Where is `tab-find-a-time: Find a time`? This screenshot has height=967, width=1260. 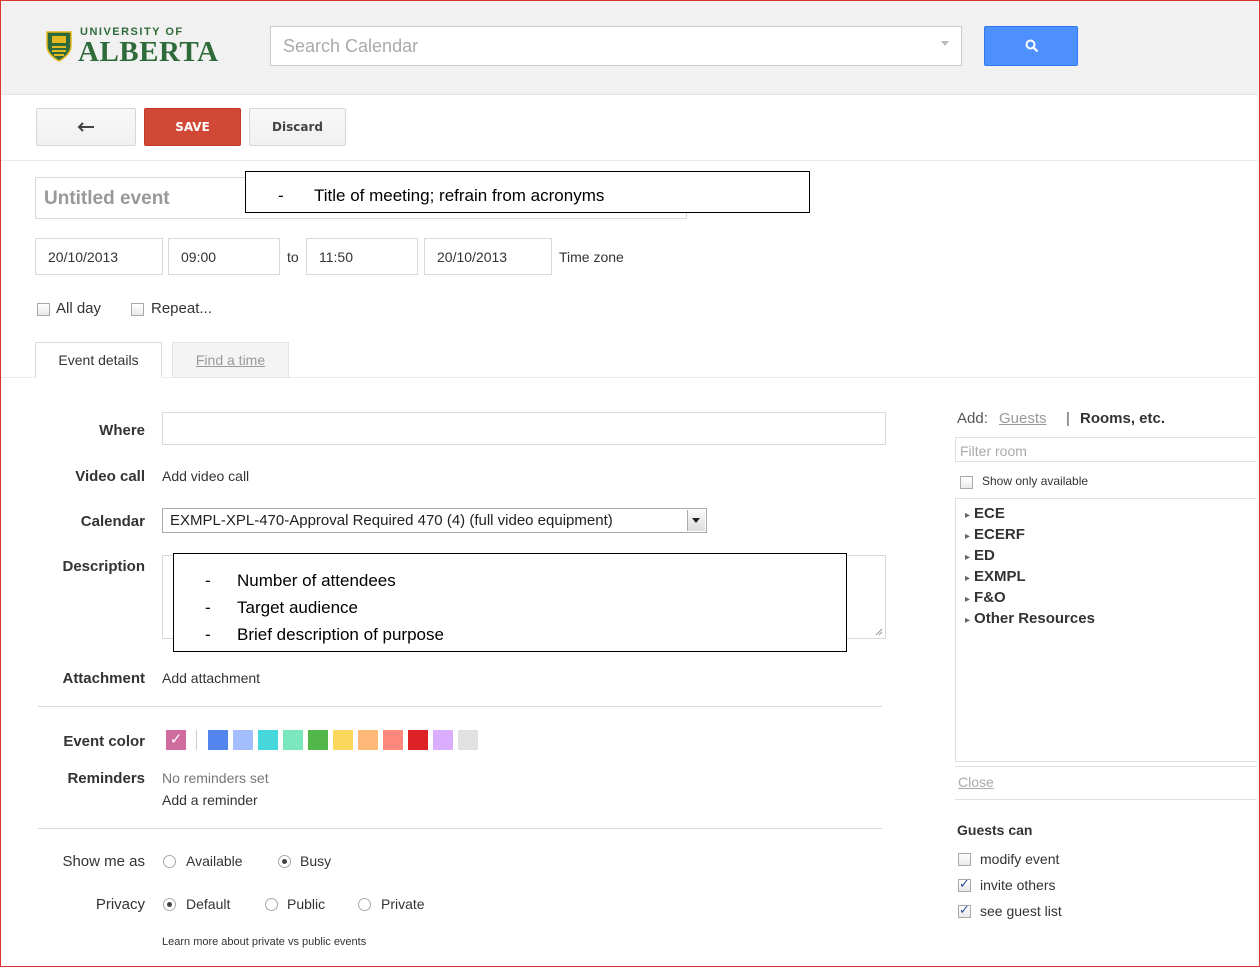
tab-find-a-time: Find a time is located at coordinates (230, 360).